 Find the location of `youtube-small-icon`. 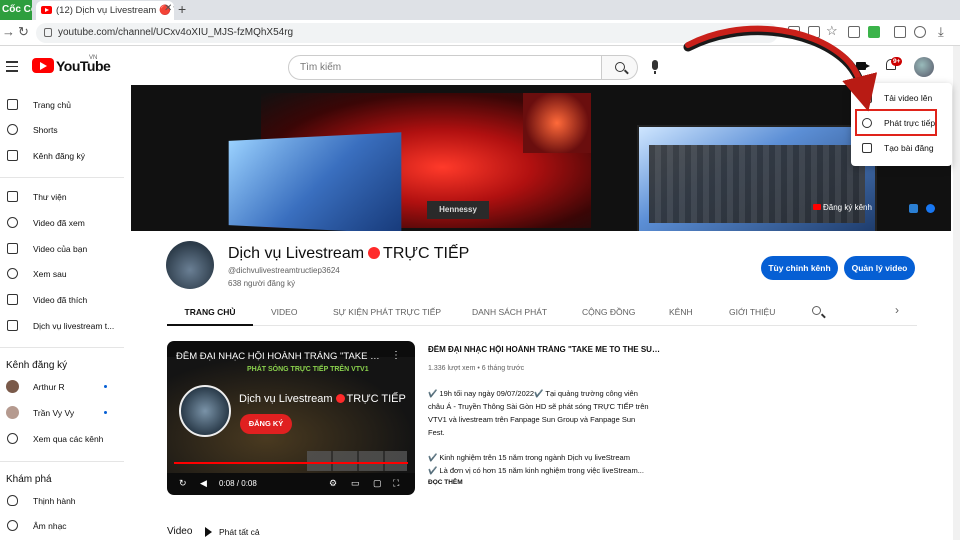

youtube-small-icon is located at coordinates (817, 207).